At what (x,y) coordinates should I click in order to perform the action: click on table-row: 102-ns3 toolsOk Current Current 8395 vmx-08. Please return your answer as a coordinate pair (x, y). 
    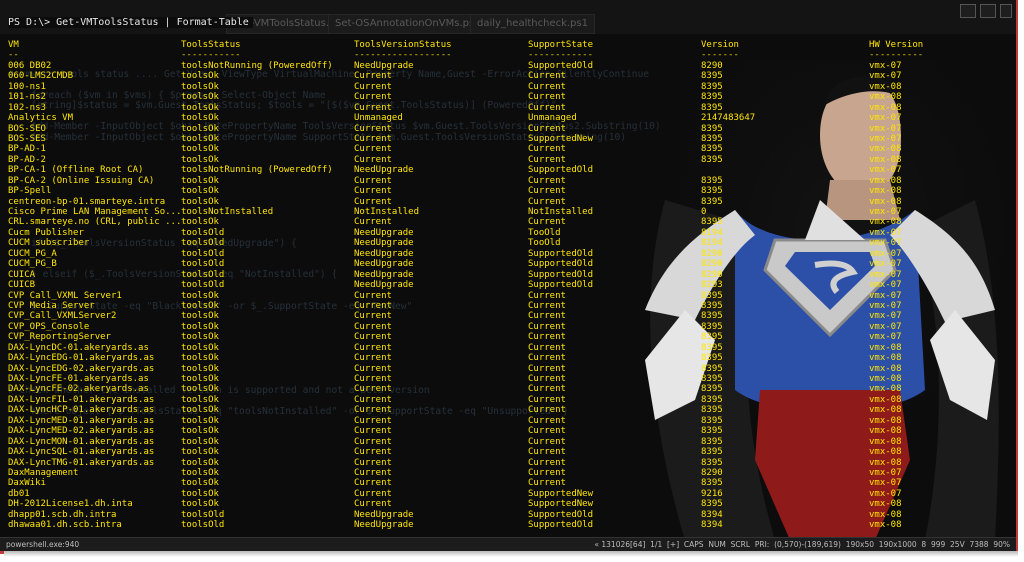
    Looking at the image, I should click on (455, 108).